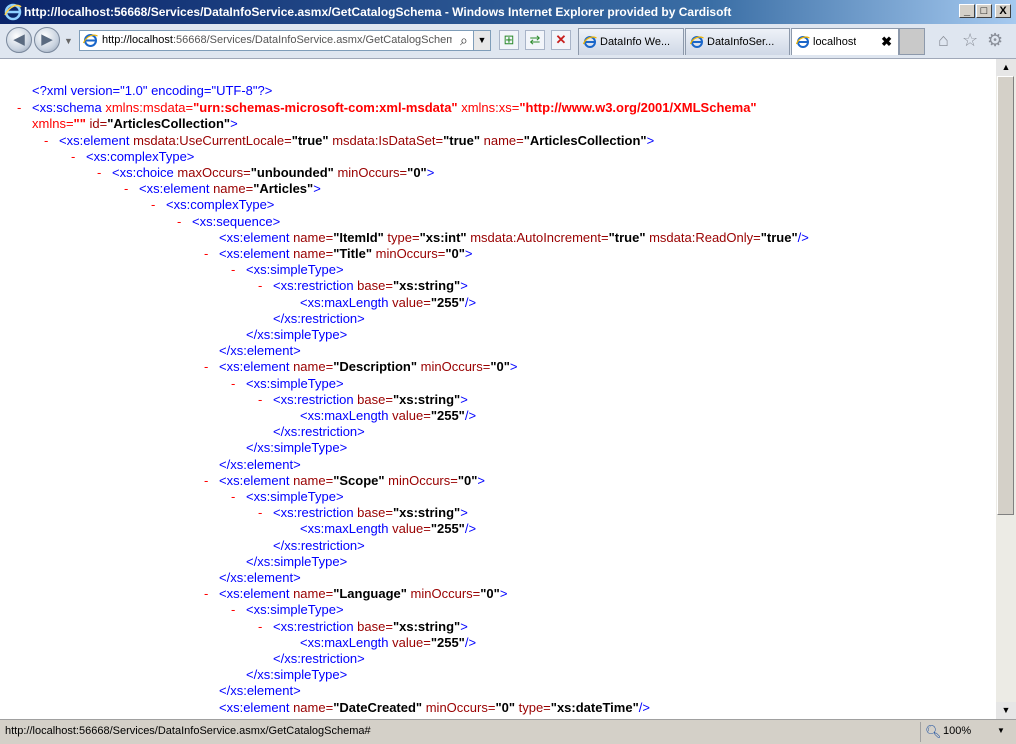  What do you see at coordinates (1006, 67) in the screenshot?
I see `scroll-up-icon: ▲` at bounding box center [1006, 67].